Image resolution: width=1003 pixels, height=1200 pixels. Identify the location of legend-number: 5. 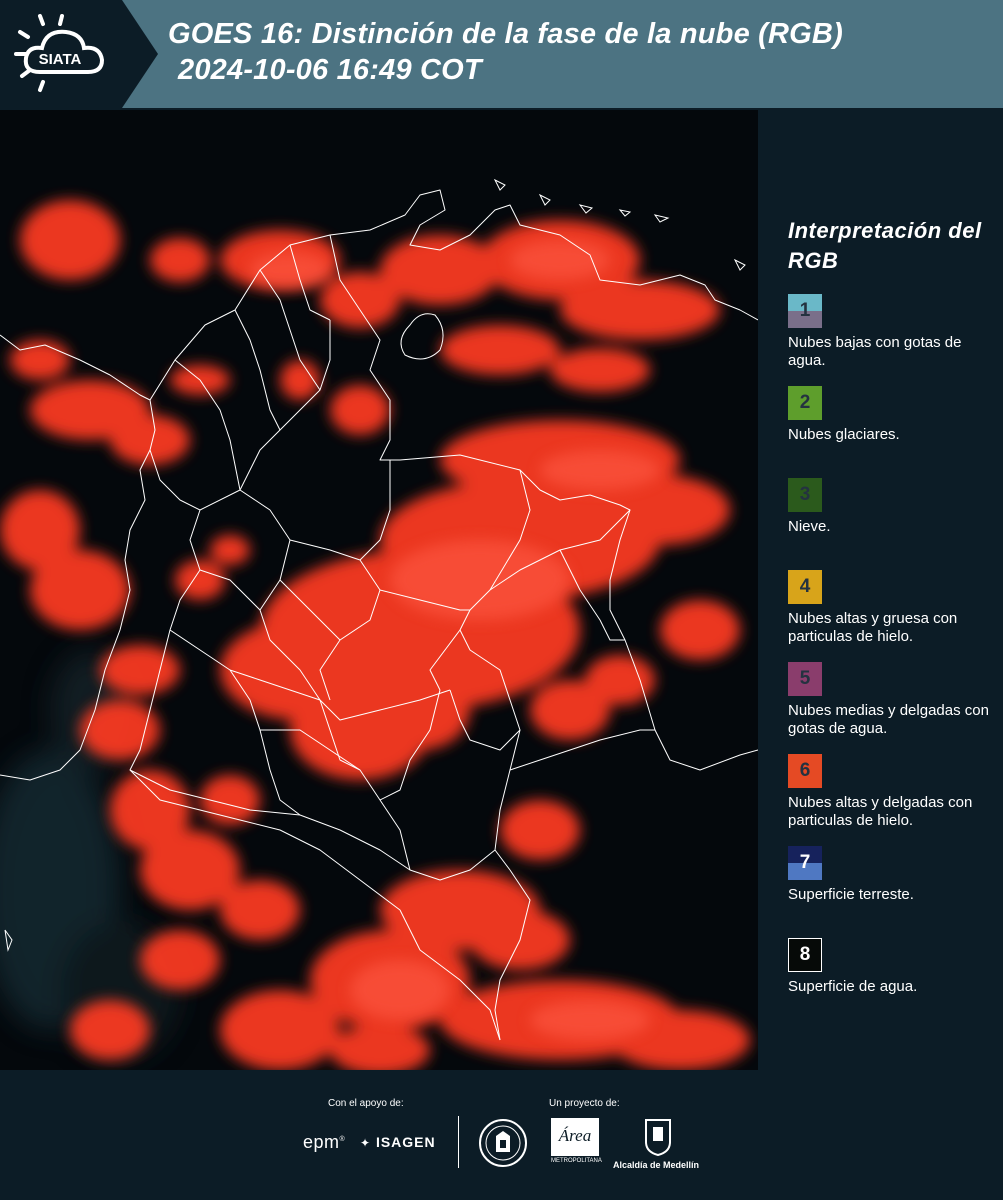
(805, 678).